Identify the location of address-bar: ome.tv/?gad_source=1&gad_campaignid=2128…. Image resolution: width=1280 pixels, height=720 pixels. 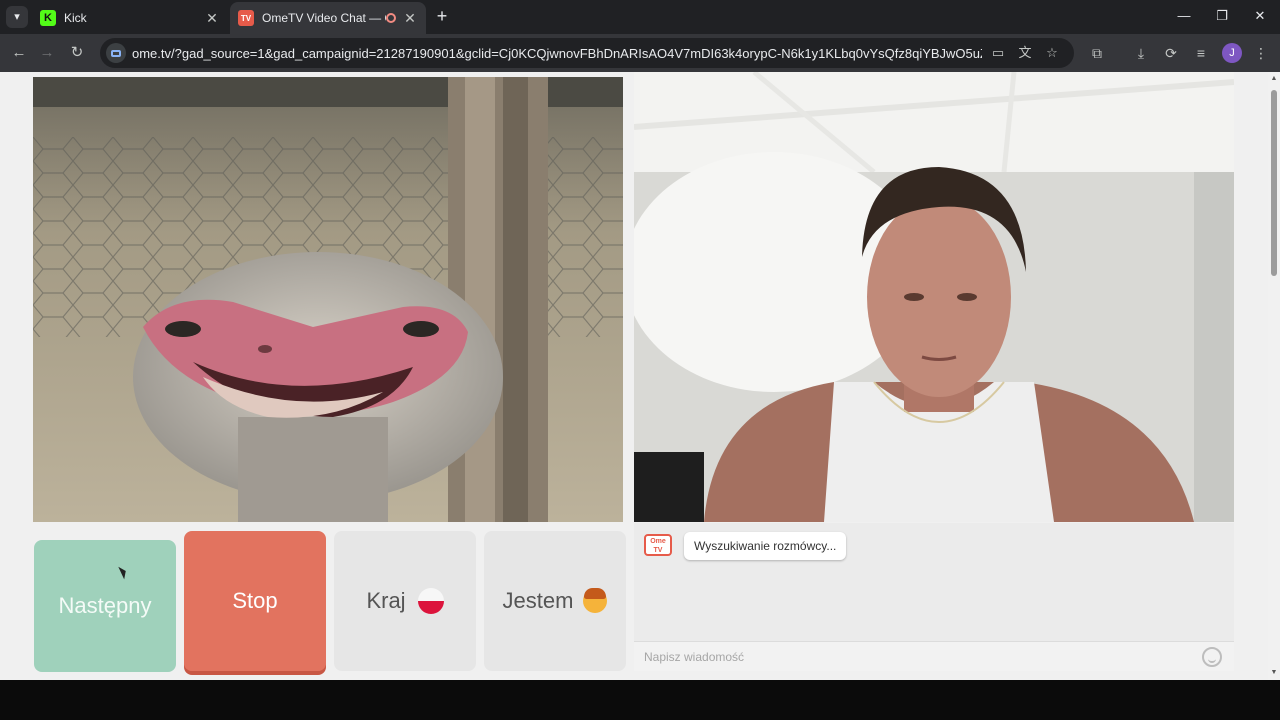
(587, 53).